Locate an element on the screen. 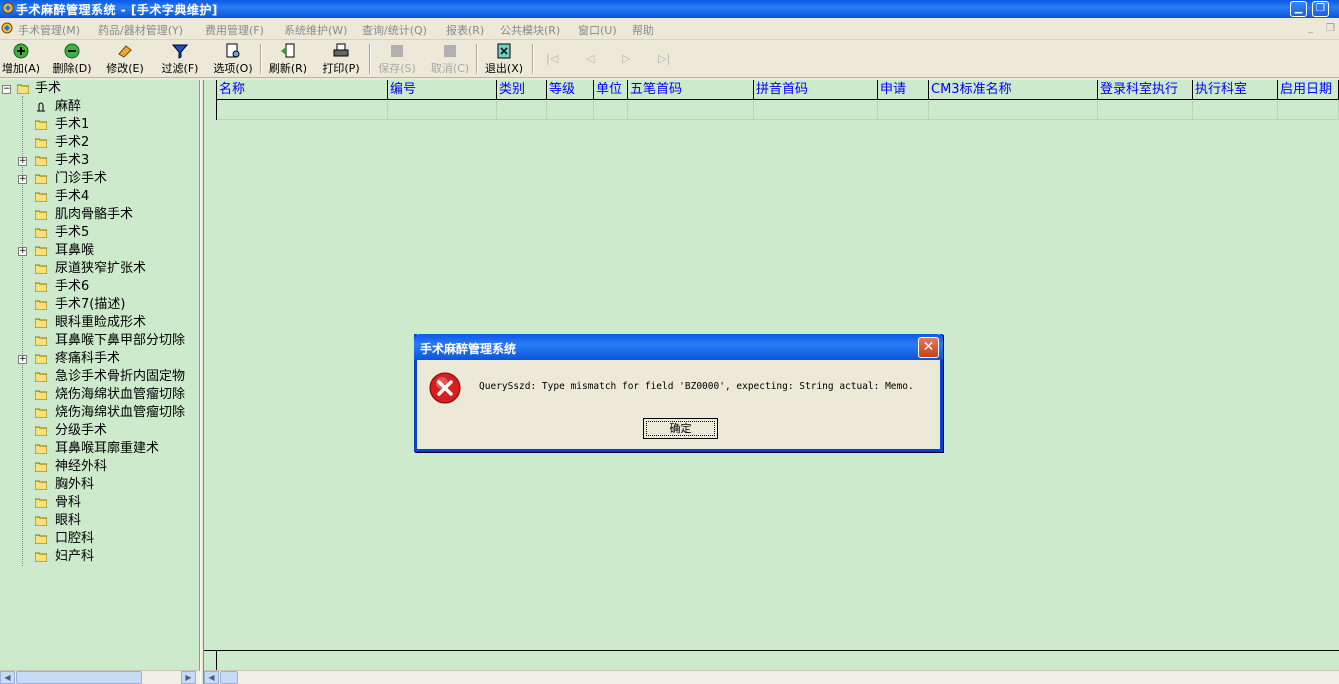 Image resolution: width=1339 pixels, height=684 pixels. tree-horizontal-scrollbar: ◀ ▶ is located at coordinates (100, 677).